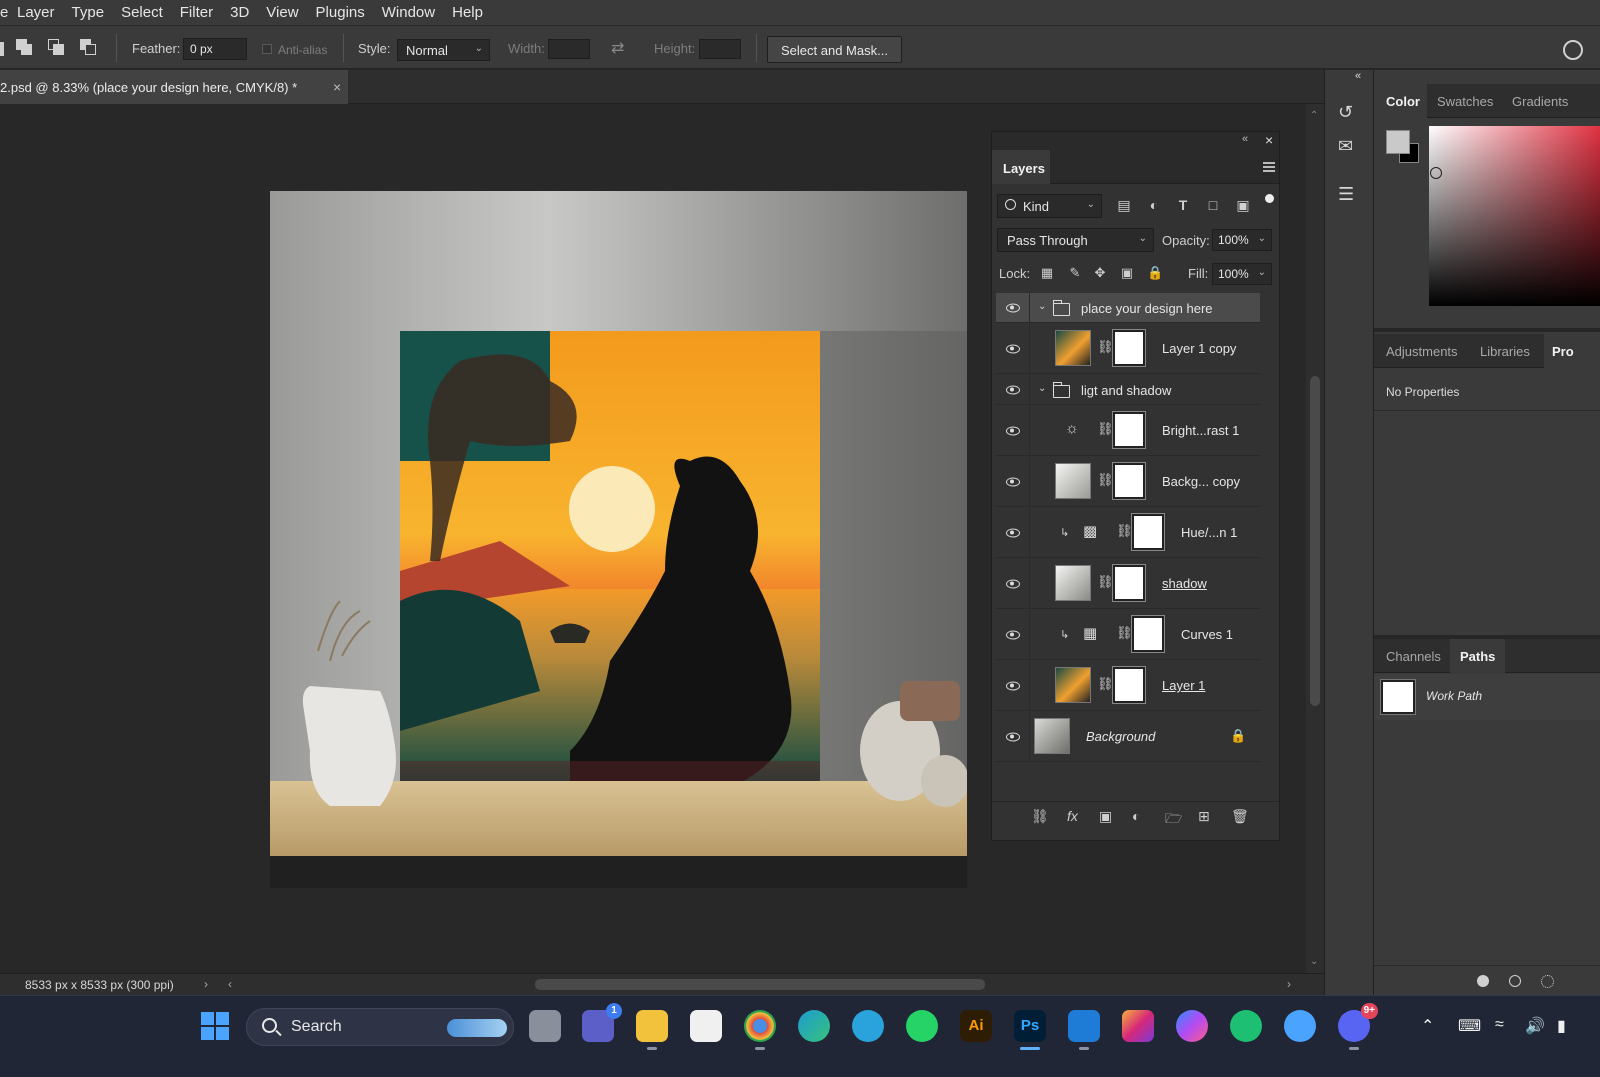  Describe the element at coordinates (1213, 205) in the screenshot. I see `shape-filter-icon: □` at that location.